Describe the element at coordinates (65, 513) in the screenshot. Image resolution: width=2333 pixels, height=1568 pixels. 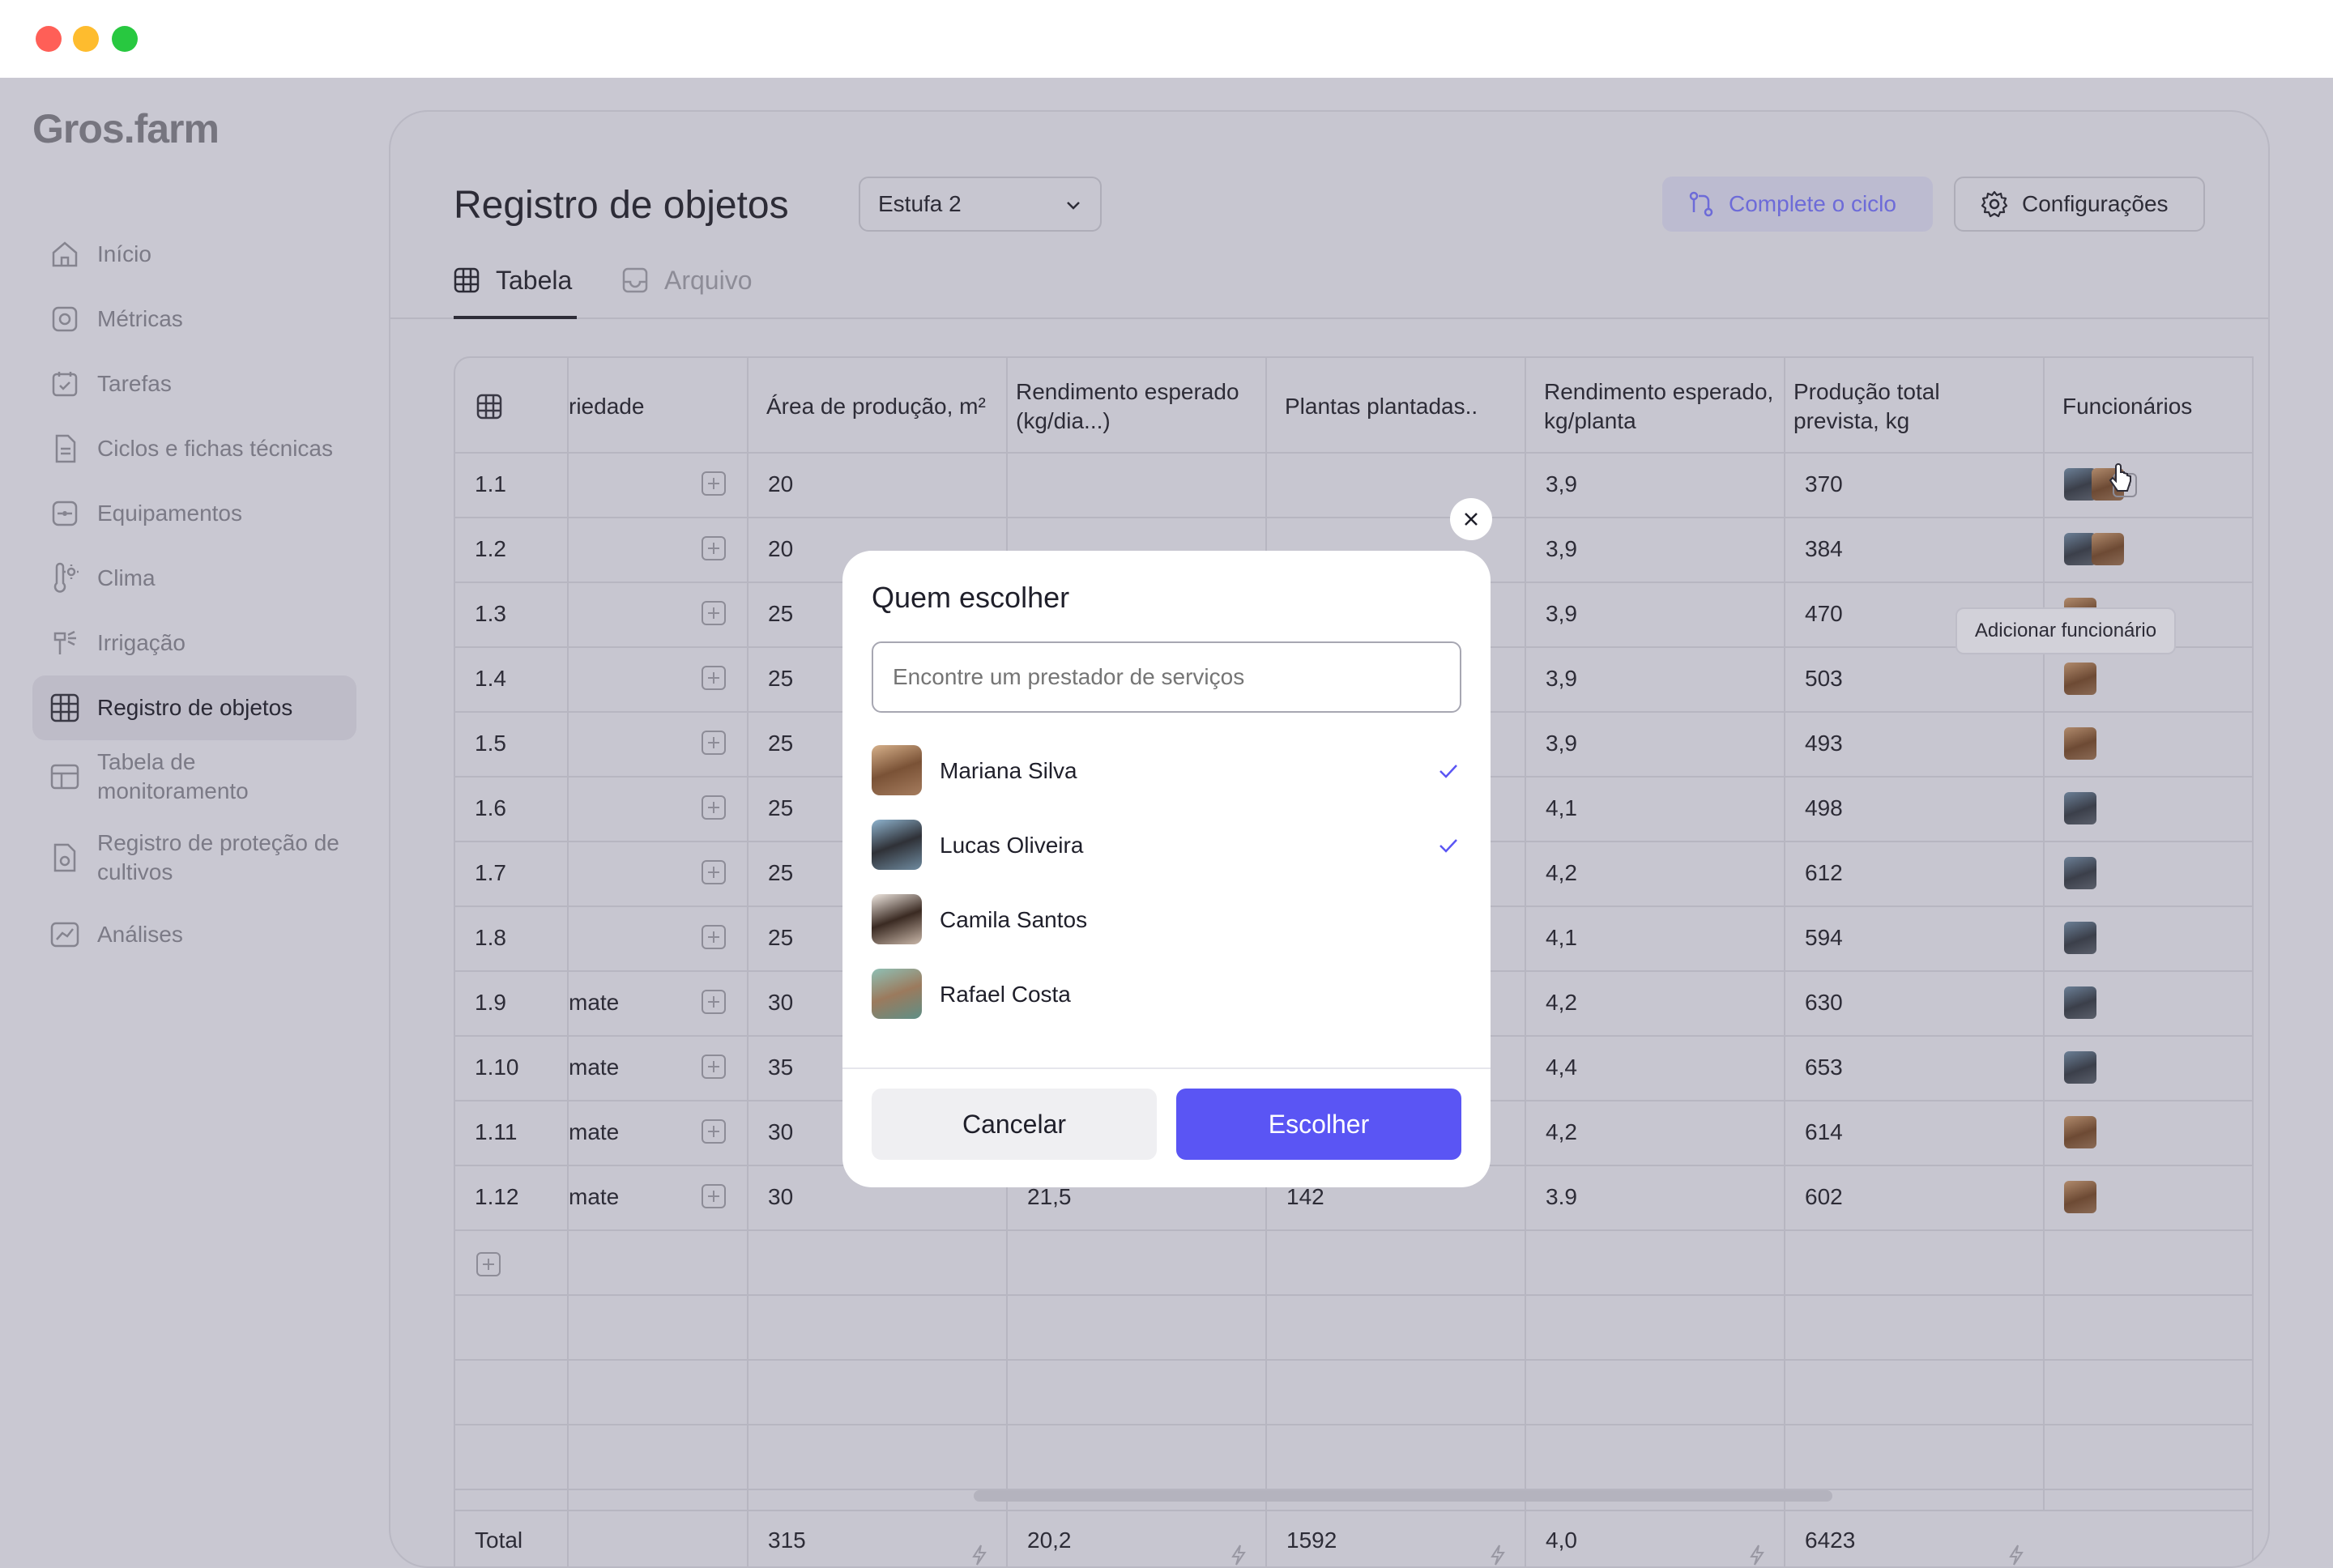
I see `equipment-icon` at that location.